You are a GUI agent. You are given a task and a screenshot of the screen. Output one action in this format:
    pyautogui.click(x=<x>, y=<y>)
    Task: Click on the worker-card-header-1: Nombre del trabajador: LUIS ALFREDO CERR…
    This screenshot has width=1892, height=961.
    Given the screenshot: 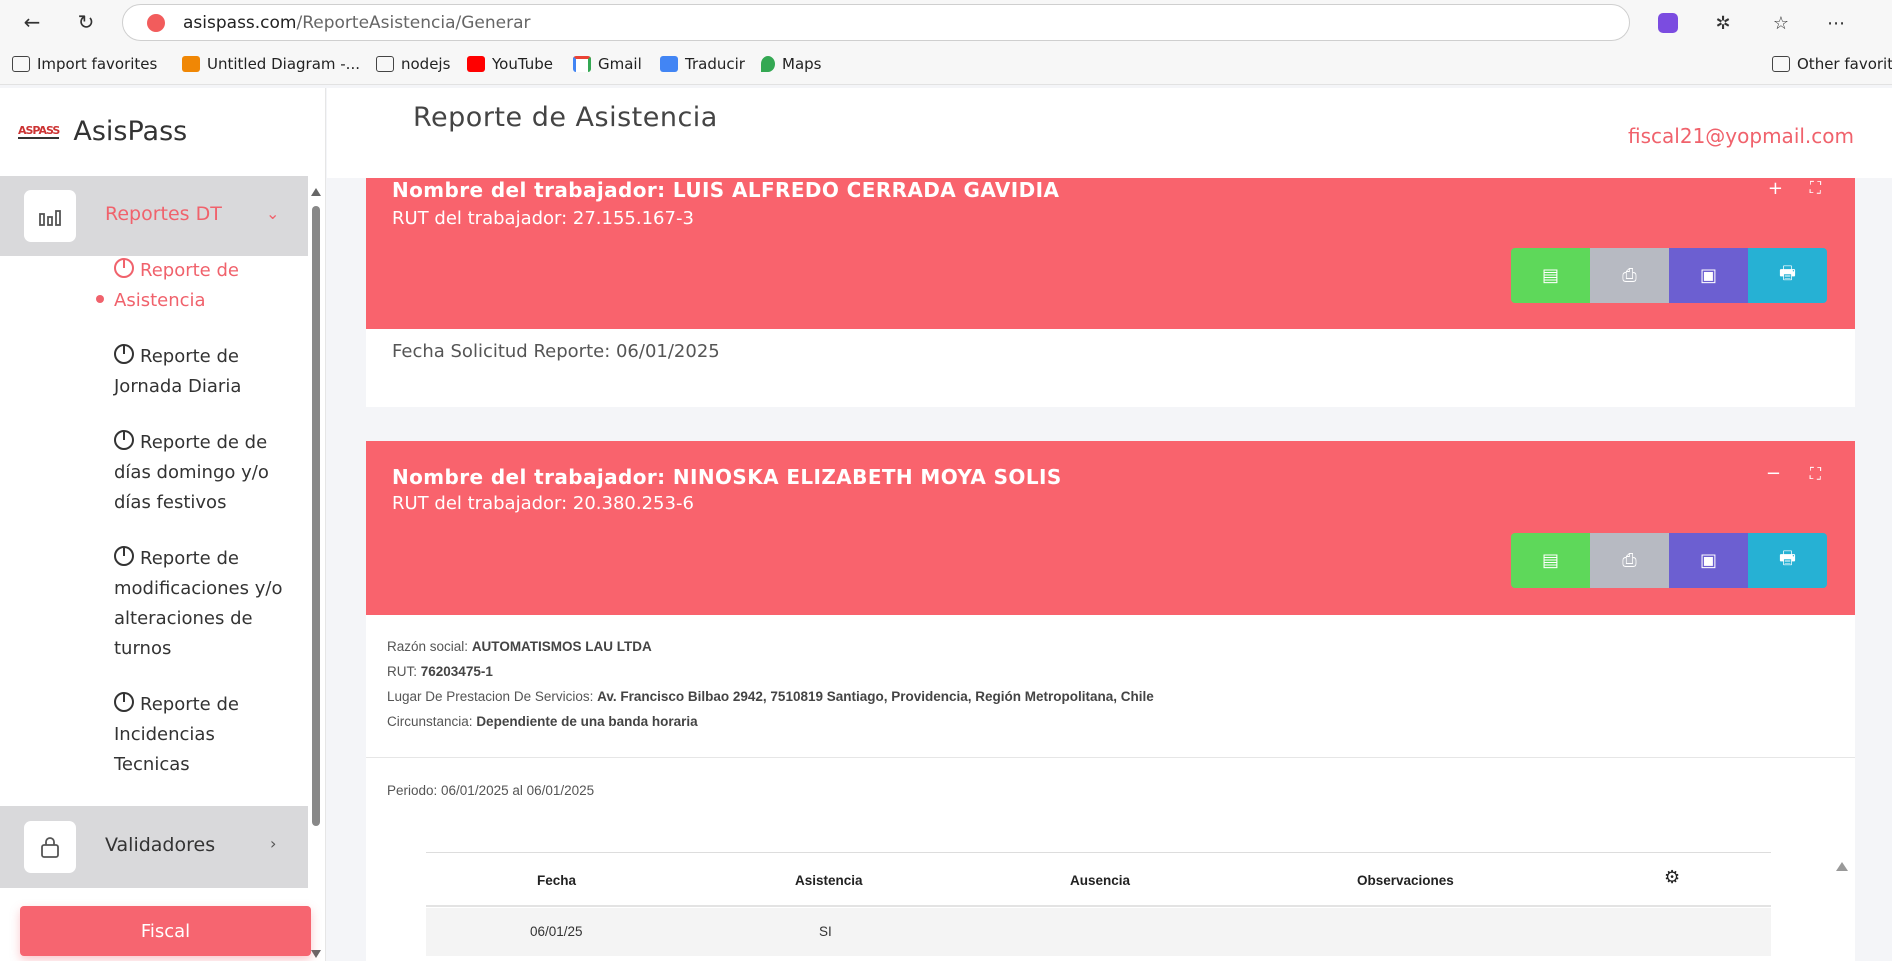 What is the action you would take?
    pyautogui.click(x=1110, y=253)
    